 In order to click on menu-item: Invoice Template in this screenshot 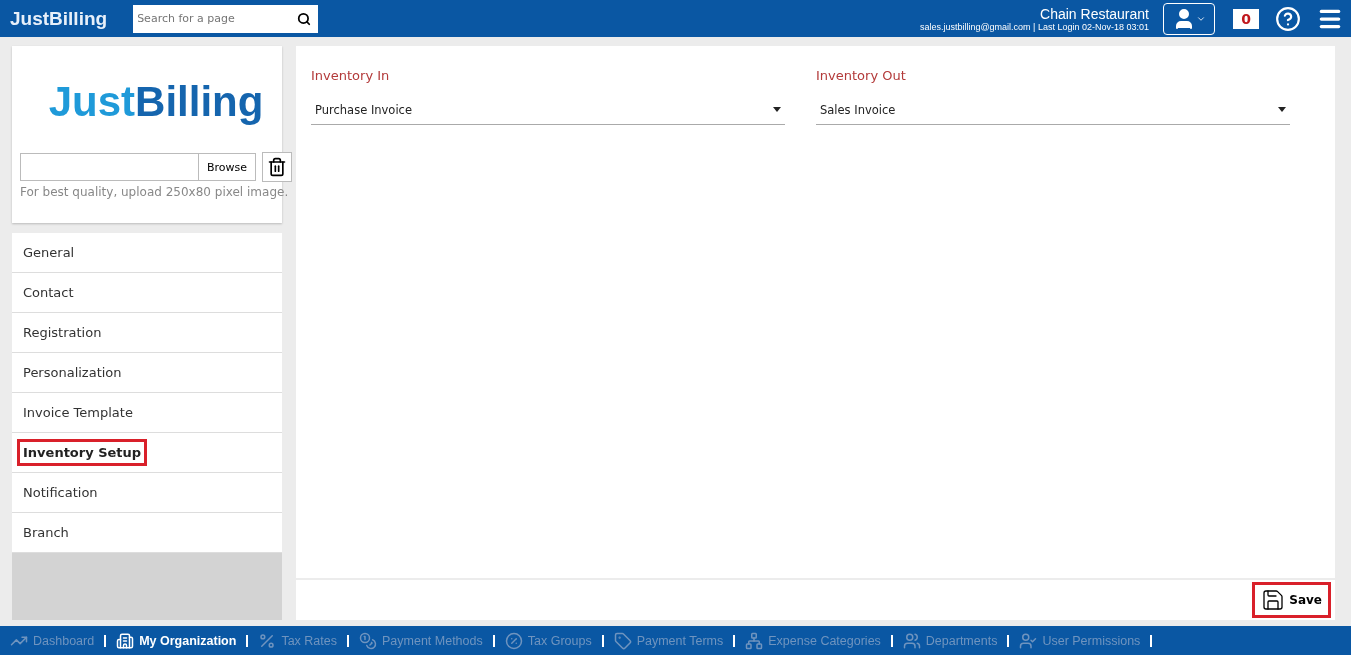, I will do `click(147, 413)`.